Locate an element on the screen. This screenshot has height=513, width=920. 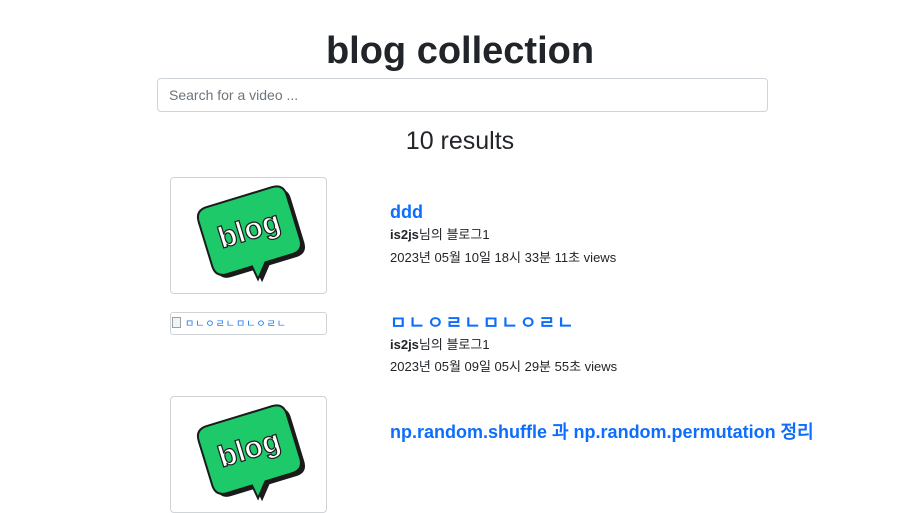
search-input is located at coordinates (462, 95).